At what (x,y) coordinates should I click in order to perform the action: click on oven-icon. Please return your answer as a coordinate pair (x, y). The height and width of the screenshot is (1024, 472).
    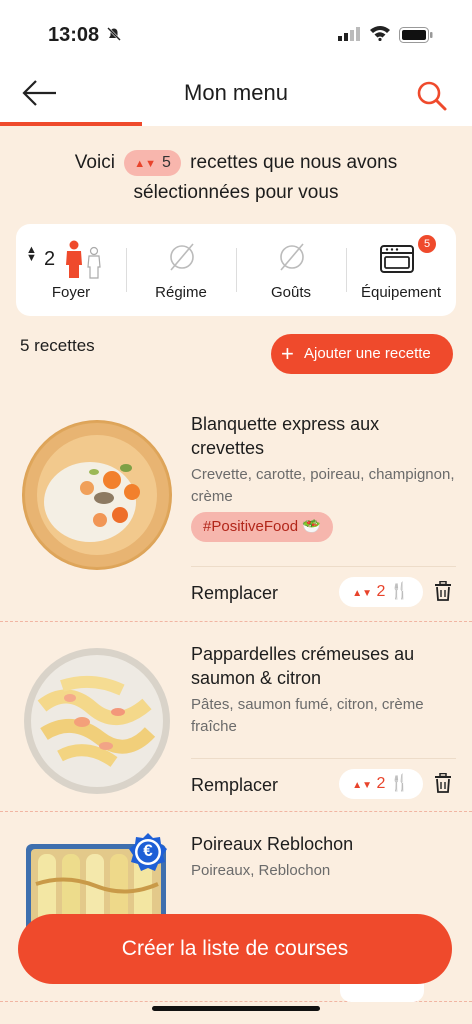
    Looking at the image, I should click on (397, 259).